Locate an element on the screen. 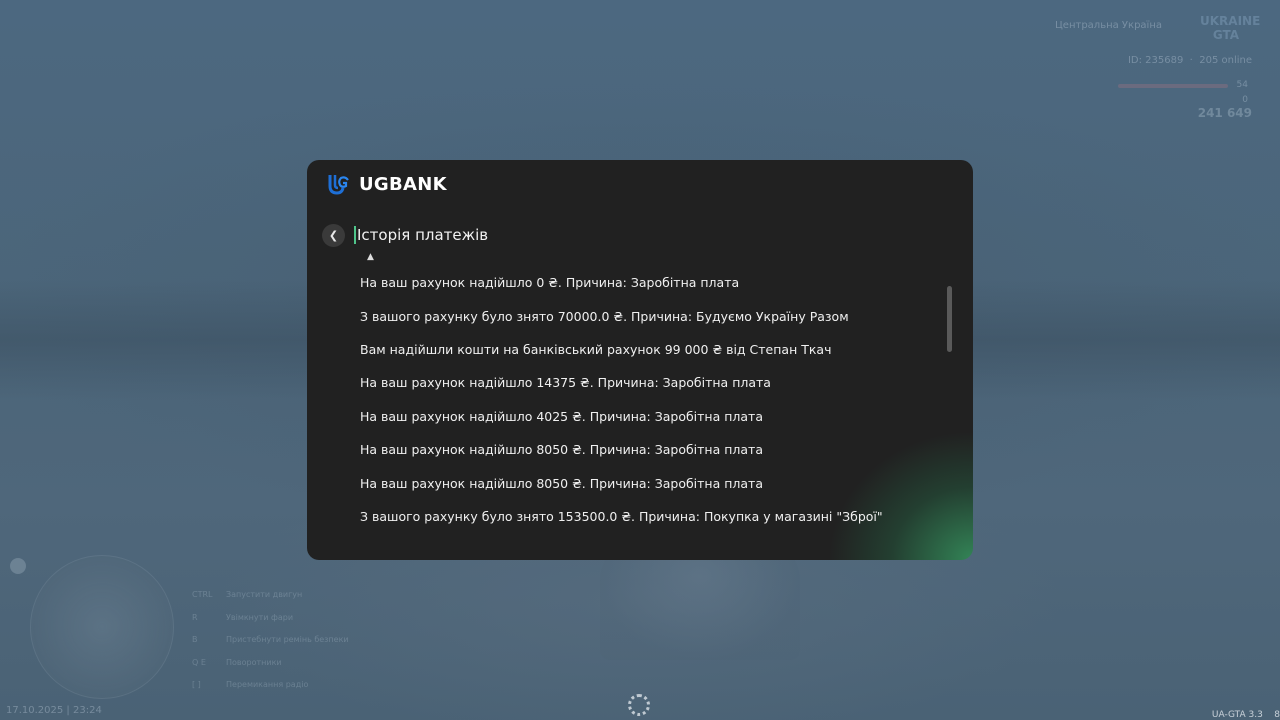 The width and height of the screenshot is (1280, 720). health-bar is located at coordinates (1173, 86).